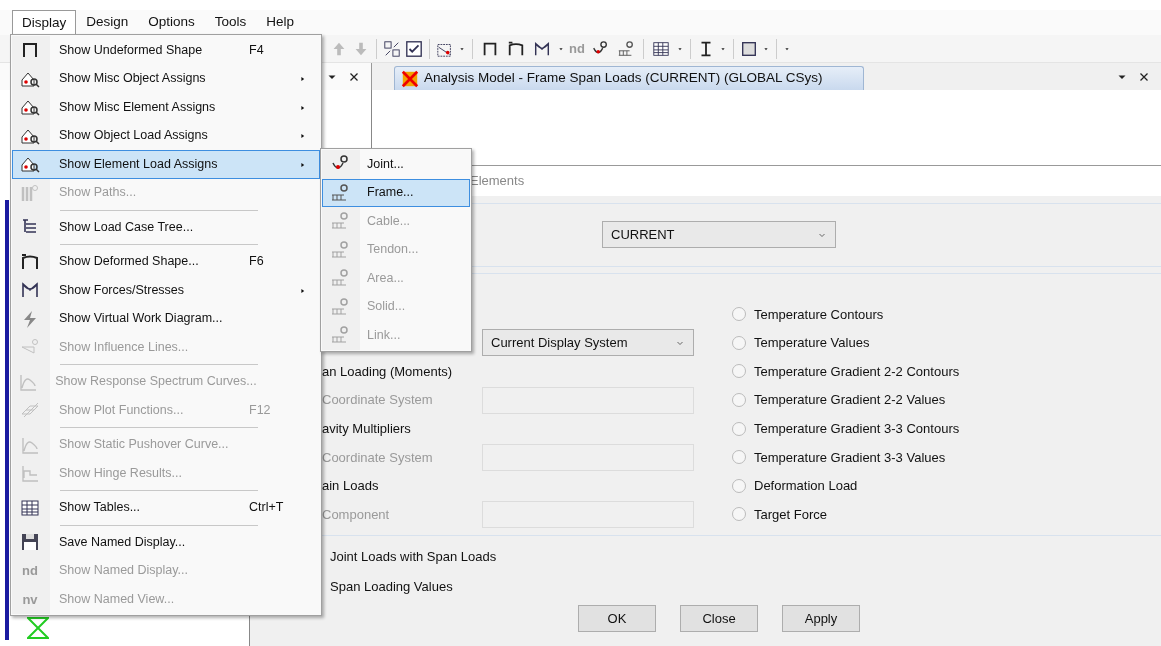  I want to click on radio-label: Deformation Load, so click(806, 486).